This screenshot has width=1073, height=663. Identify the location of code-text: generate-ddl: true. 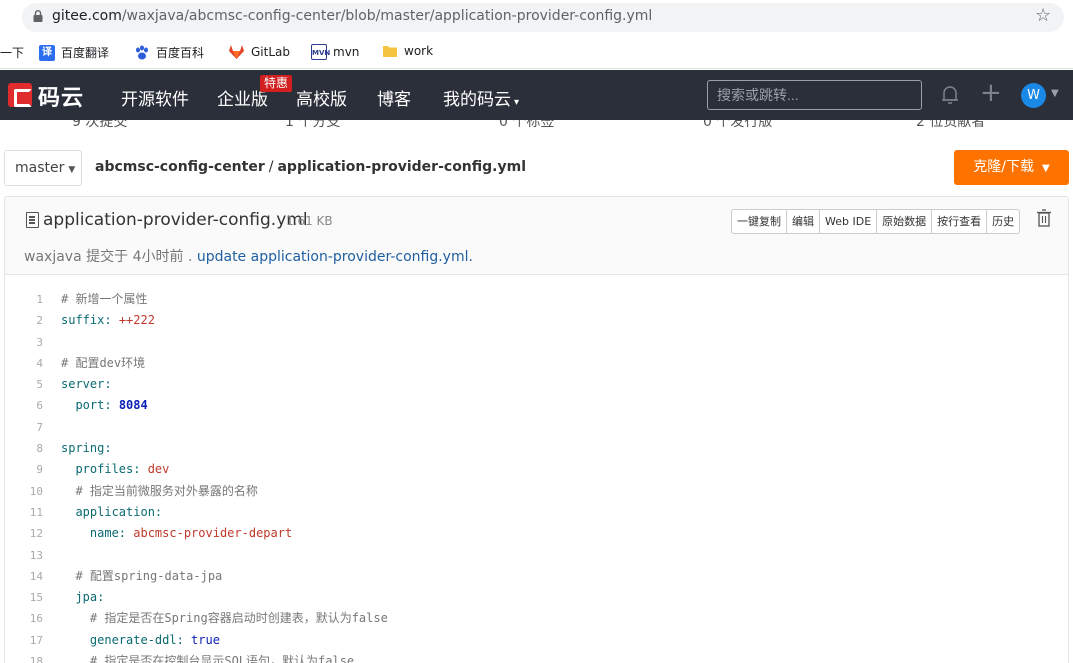
(140, 640).